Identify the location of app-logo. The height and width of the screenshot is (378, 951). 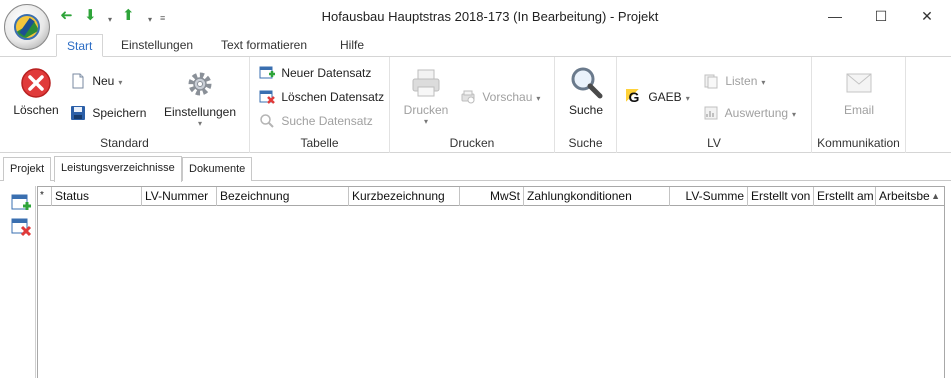
(27, 27).